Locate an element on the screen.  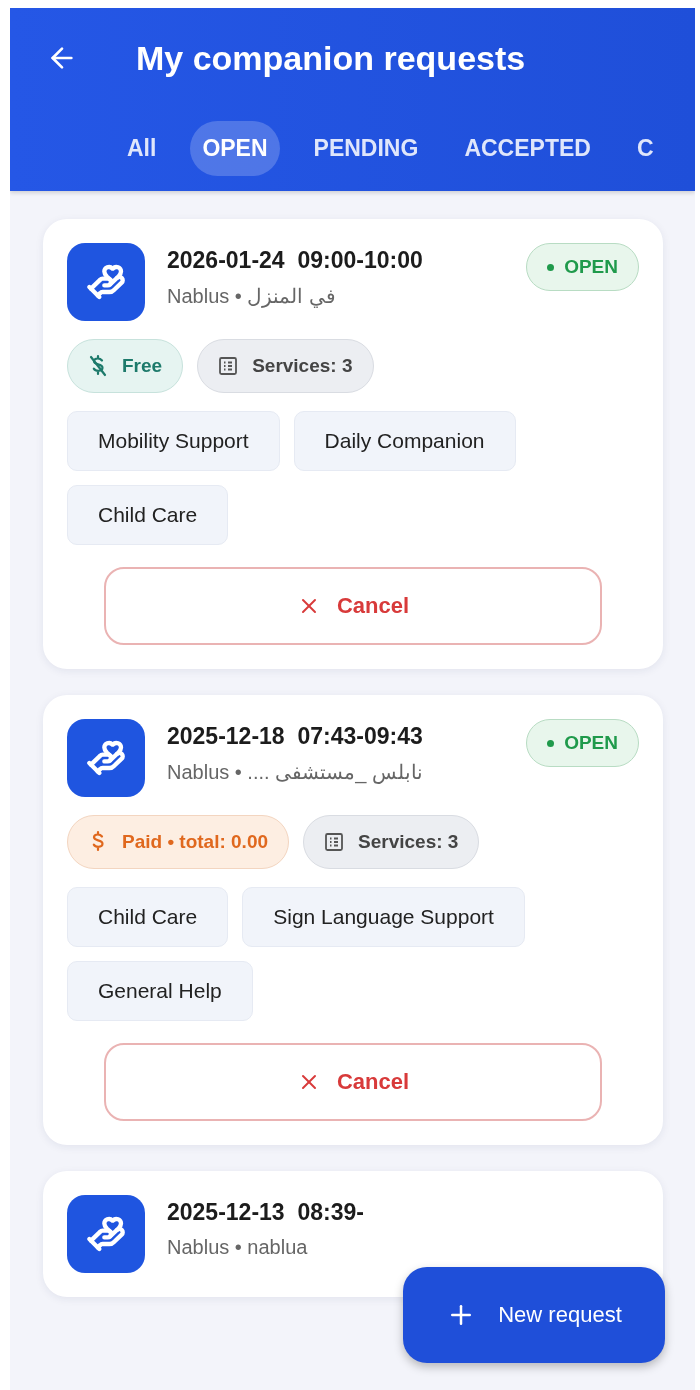
request-location: Nablus • .... نابلس _مستشفى is located at coordinates (295, 772).